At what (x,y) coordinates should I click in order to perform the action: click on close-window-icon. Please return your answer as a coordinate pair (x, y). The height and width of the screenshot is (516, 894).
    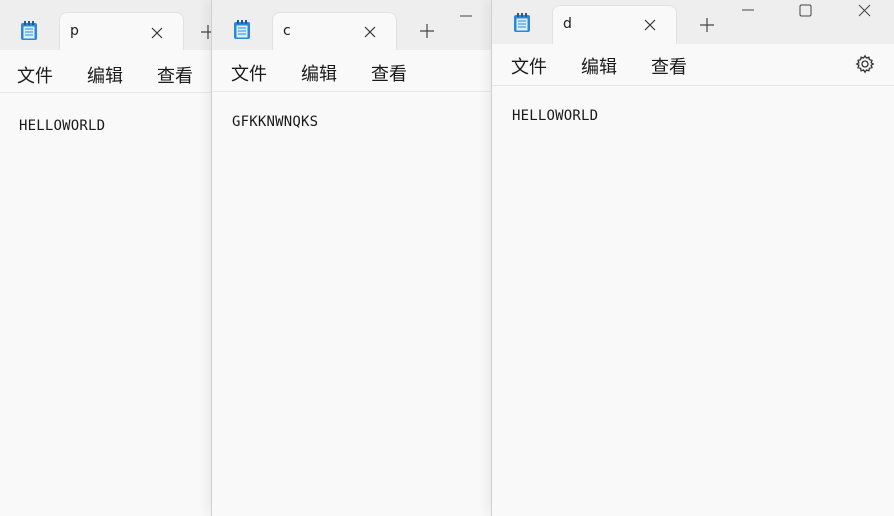
    Looking at the image, I should click on (864, 10).